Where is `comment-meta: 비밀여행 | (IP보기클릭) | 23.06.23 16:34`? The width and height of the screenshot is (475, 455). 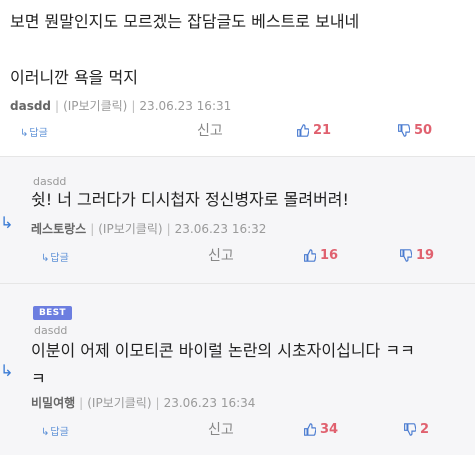 comment-meta: 비밀여행 | (IP보기클릭) | 23.06.23 16:34 is located at coordinates (143, 403).